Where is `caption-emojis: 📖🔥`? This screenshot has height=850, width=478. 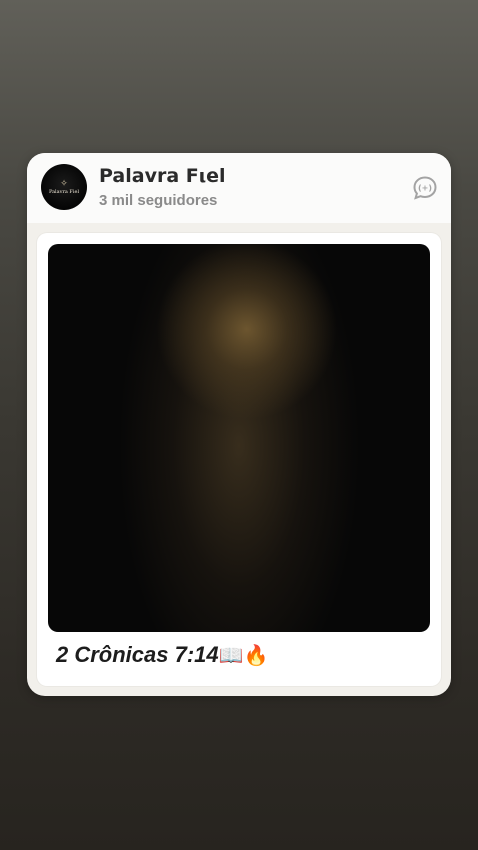 caption-emojis: 📖🔥 is located at coordinates (243, 655).